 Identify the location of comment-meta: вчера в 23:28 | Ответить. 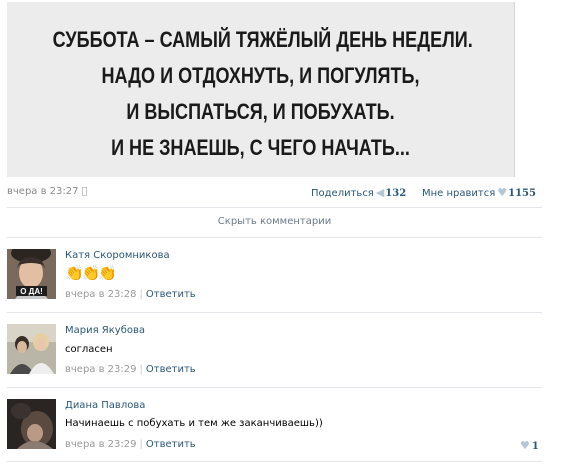
(130, 294).